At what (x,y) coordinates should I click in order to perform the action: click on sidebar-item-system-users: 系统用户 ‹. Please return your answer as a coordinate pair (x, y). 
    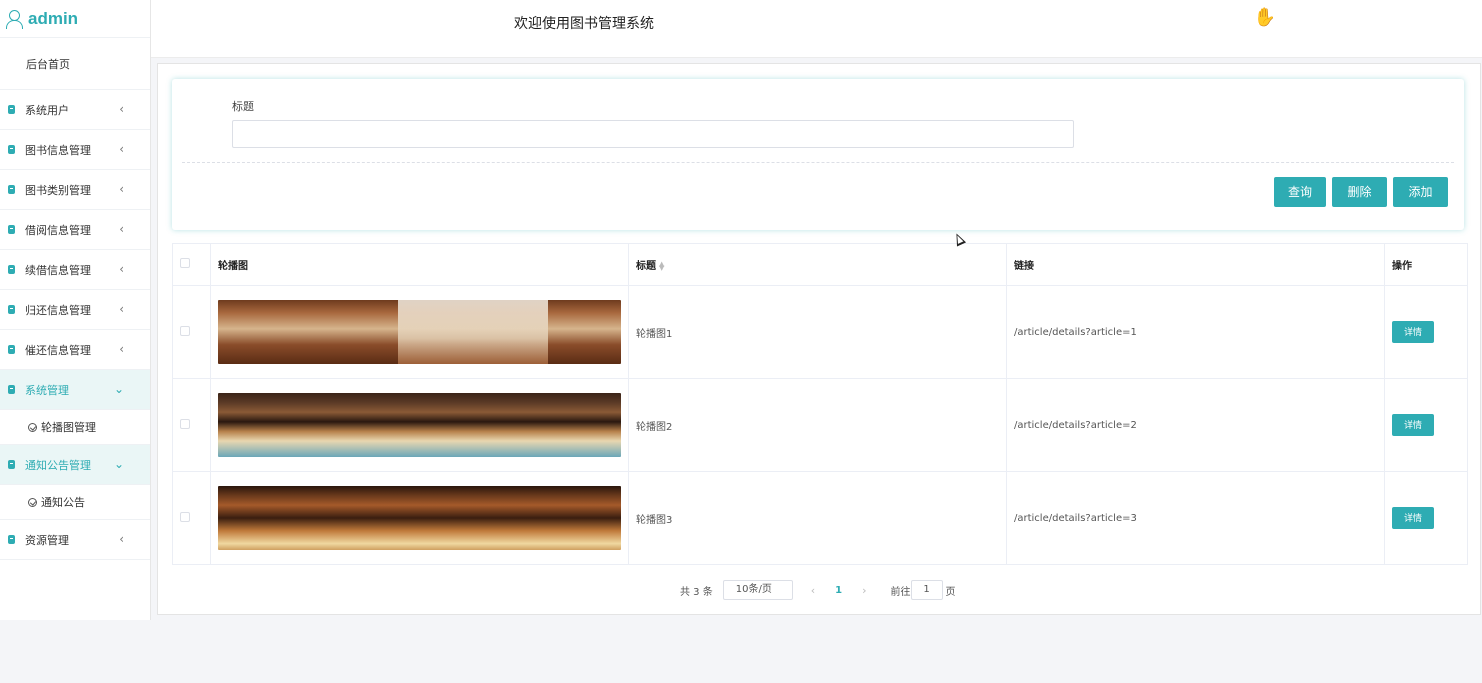
    Looking at the image, I should click on (75, 110).